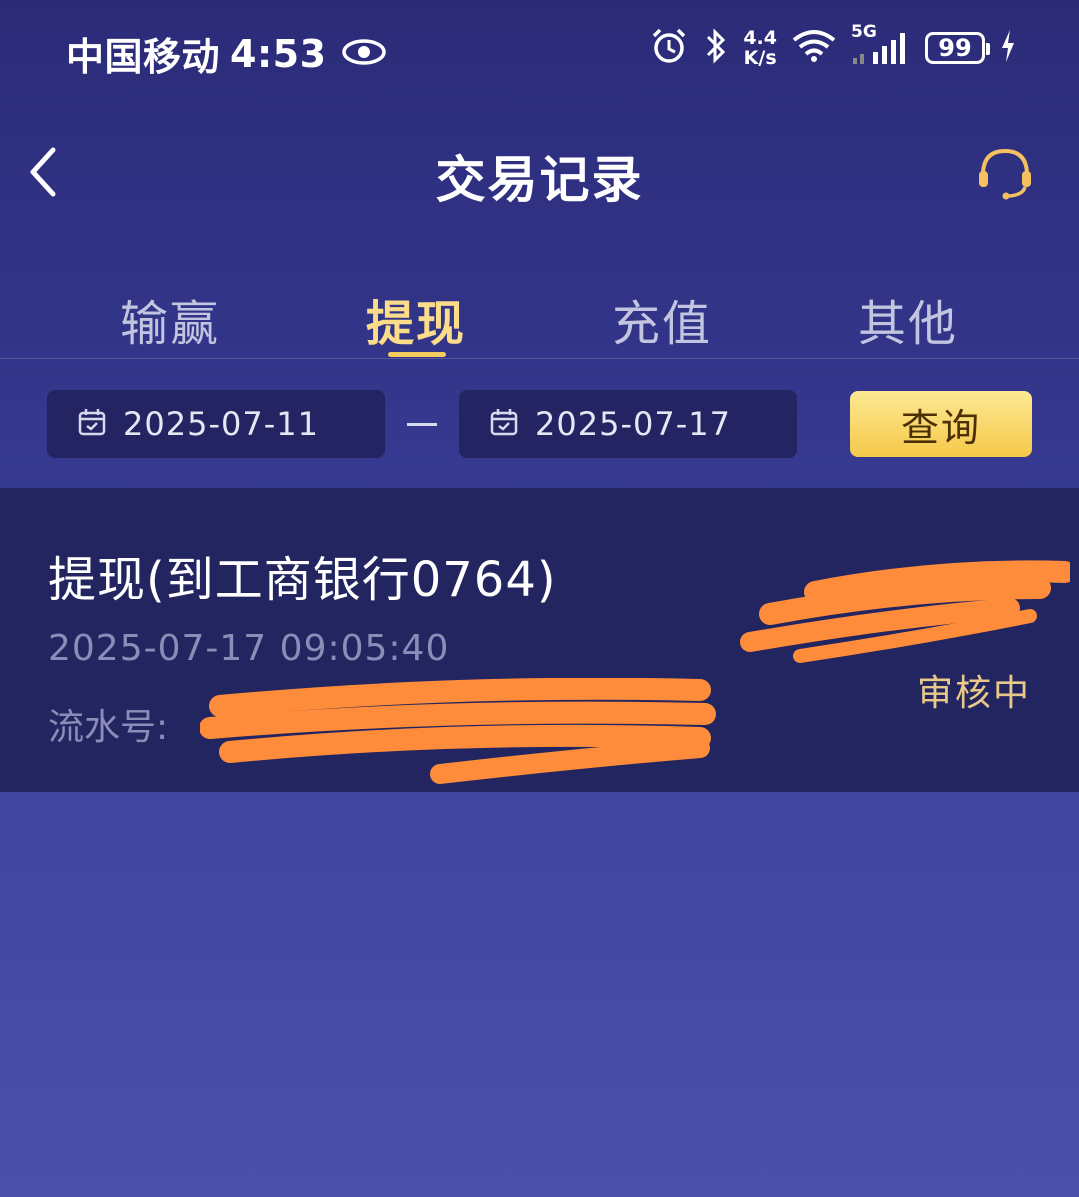 This screenshot has height=1197, width=1079. What do you see at coordinates (302, 580) in the screenshot?
I see `record-title: 提现(到工商银行0764)` at bounding box center [302, 580].